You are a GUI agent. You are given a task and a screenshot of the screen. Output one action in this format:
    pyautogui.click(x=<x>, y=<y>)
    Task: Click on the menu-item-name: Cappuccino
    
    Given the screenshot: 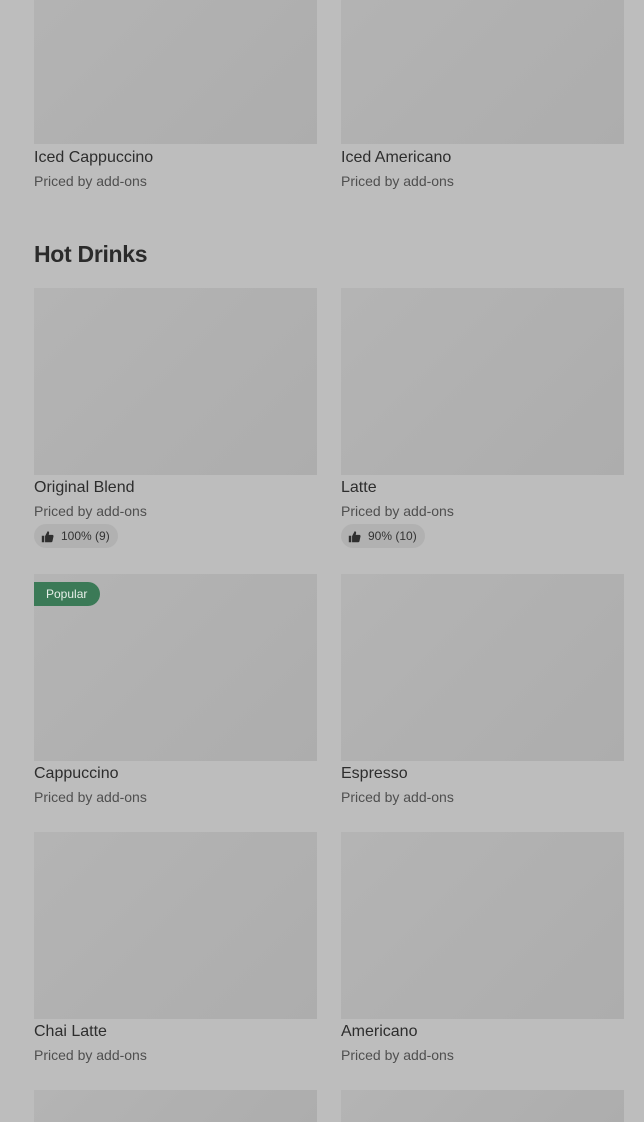 What is the action you would take?
    pyautogui.click(x=76, y=774)
    